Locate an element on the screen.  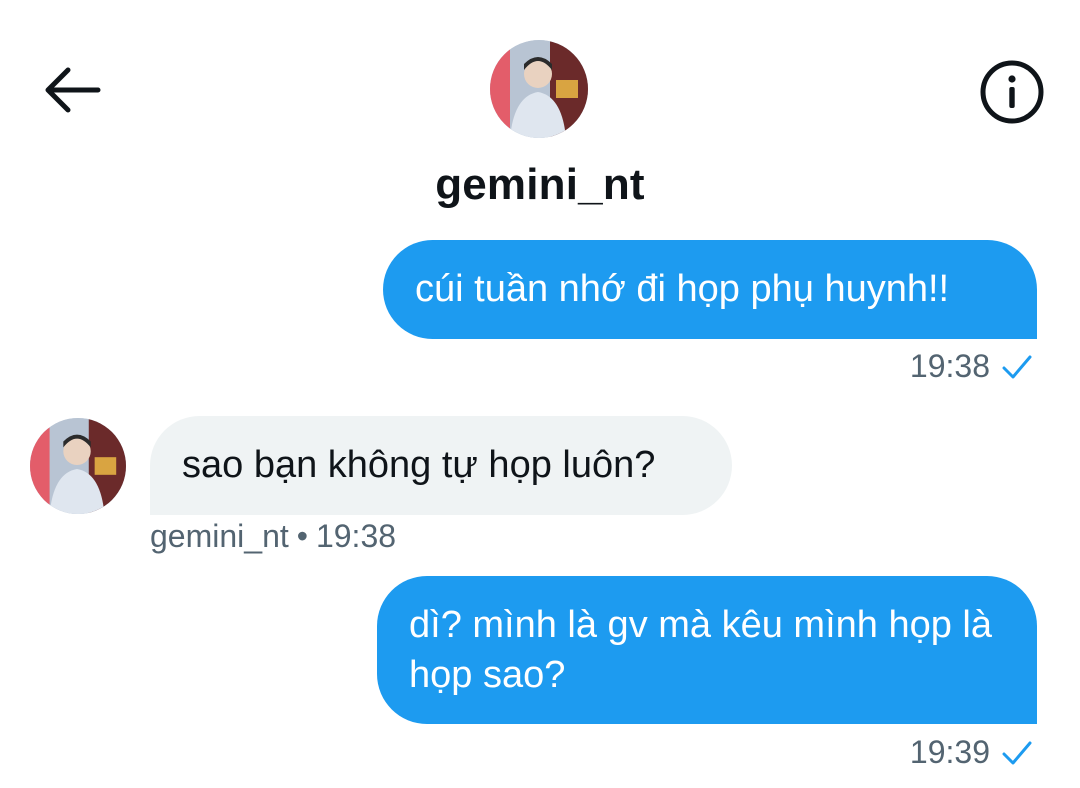
message-sender: gemini_nt is located at coordinates (219, 536).